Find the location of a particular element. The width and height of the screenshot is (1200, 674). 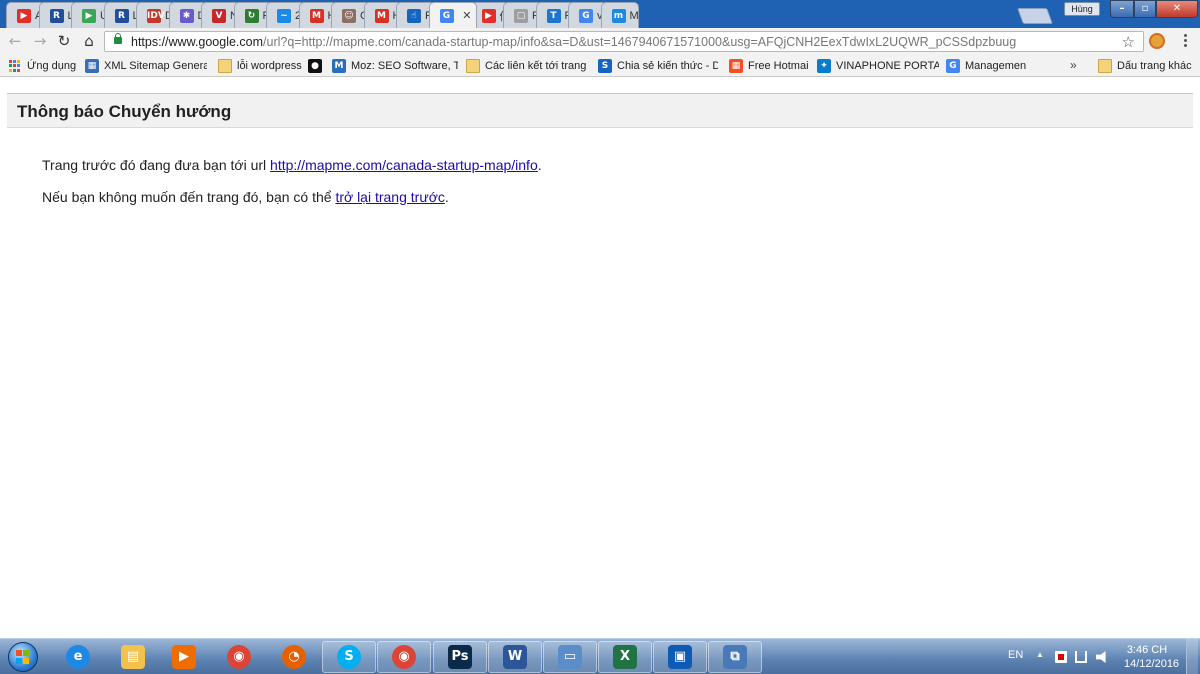

back-button: ← is located at coordinates (15, 41).